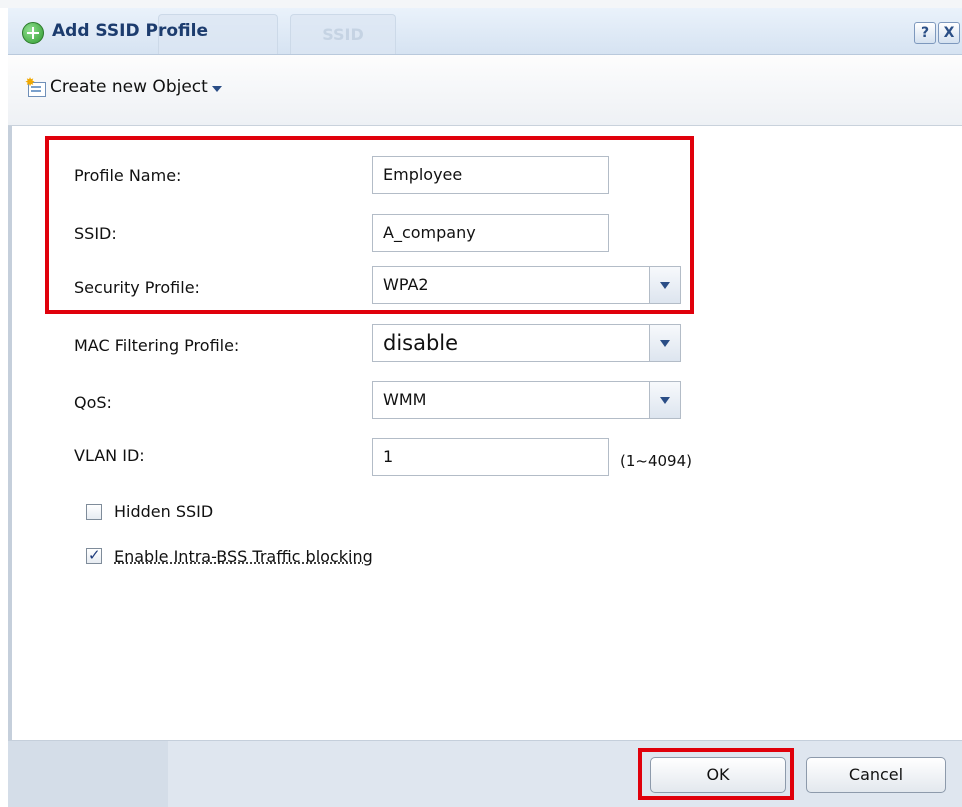  Describe the element at coordinates (656, 461) in the screenshot. I see `vlan-range-hint: (1~4094)` at that location.